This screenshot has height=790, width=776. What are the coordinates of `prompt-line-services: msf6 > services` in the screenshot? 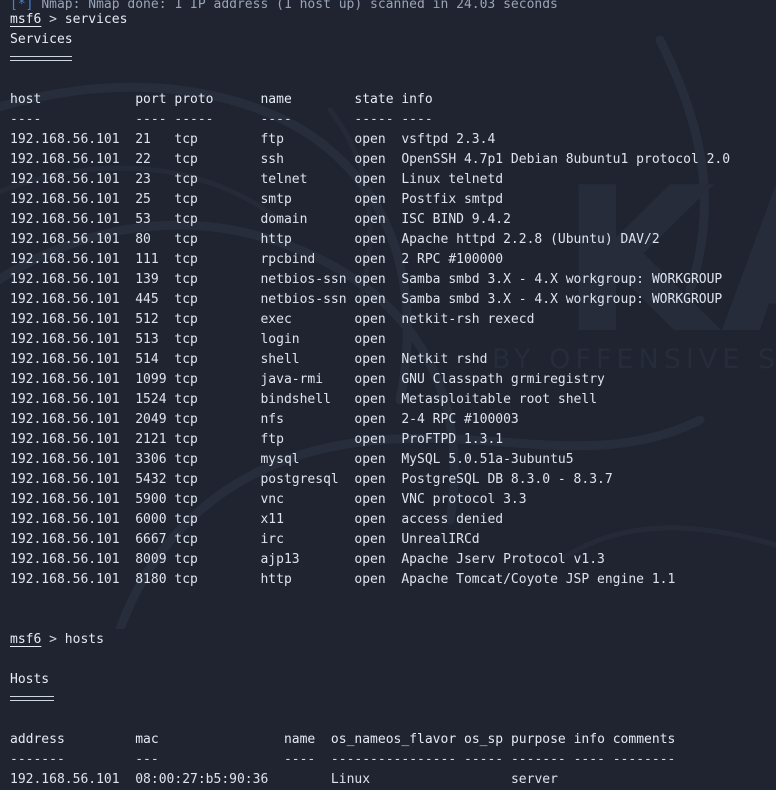 It's located at (388, 20).